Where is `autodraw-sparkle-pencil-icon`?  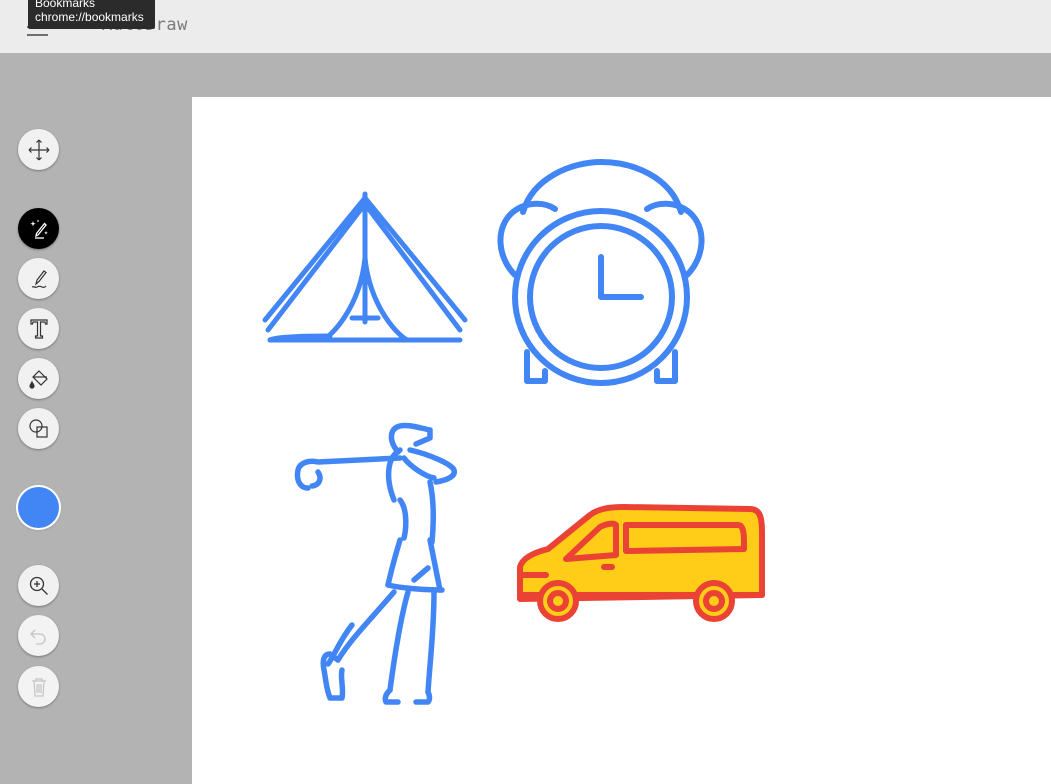
autodraw-sparkle-pencil-icon is located at coordinates (38, 229).